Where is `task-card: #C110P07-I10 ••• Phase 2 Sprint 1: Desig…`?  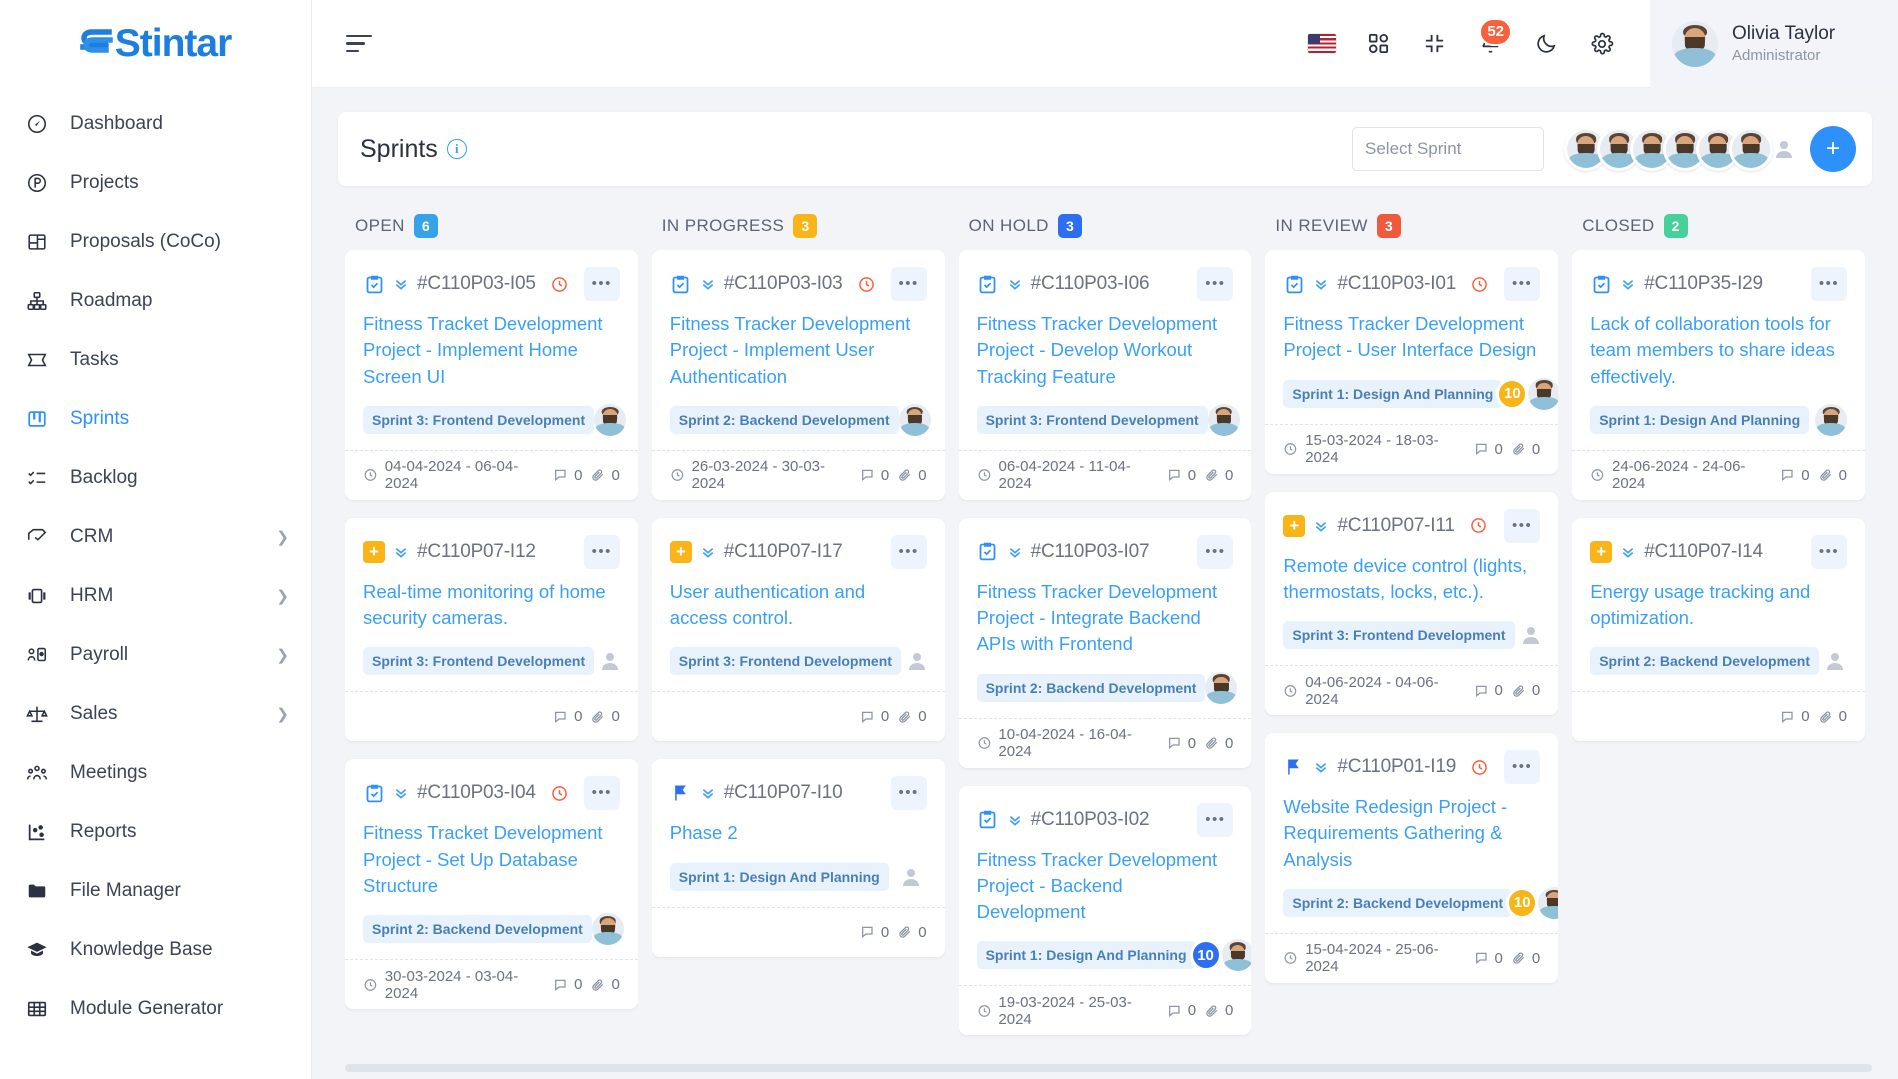 task-card: #C110P07-I10 ••• Phase 2 Sprint 1: Desig… is located at coordinates (798, 858).